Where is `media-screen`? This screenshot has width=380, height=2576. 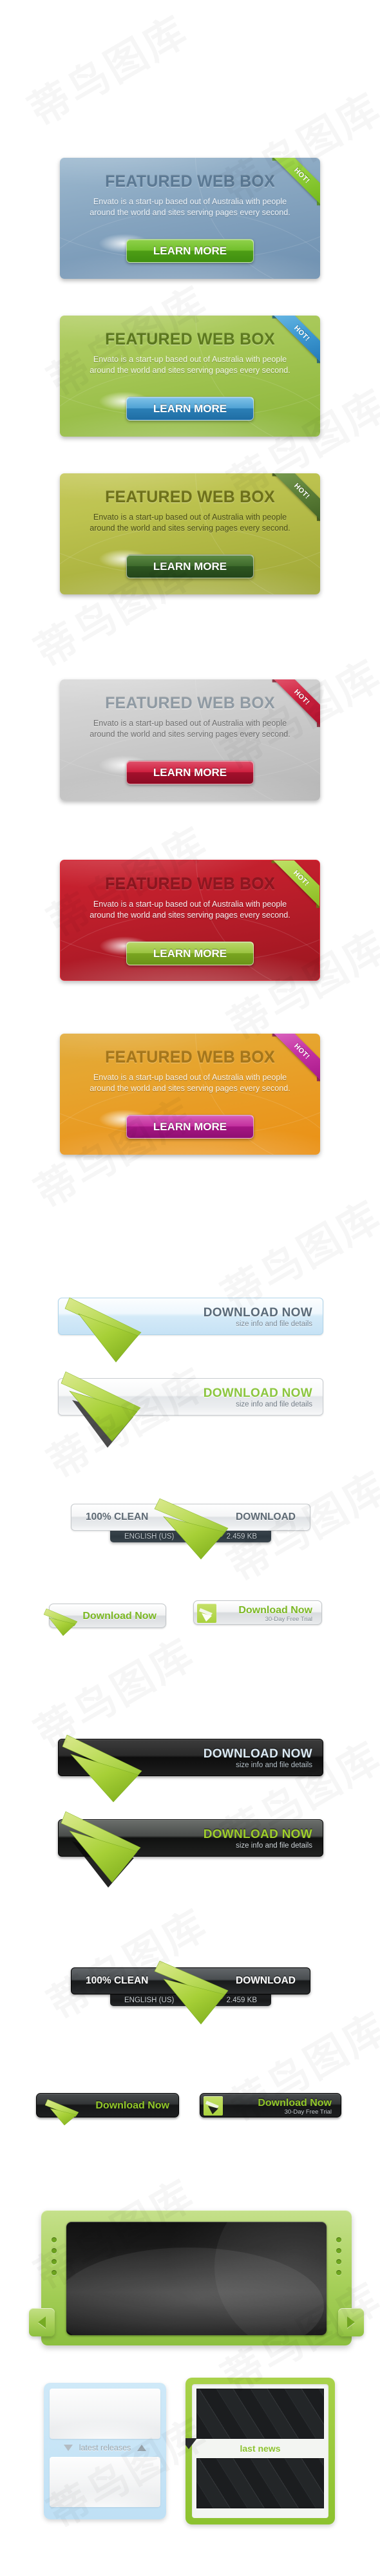
media-screen is located at coordinates (196, 2278).